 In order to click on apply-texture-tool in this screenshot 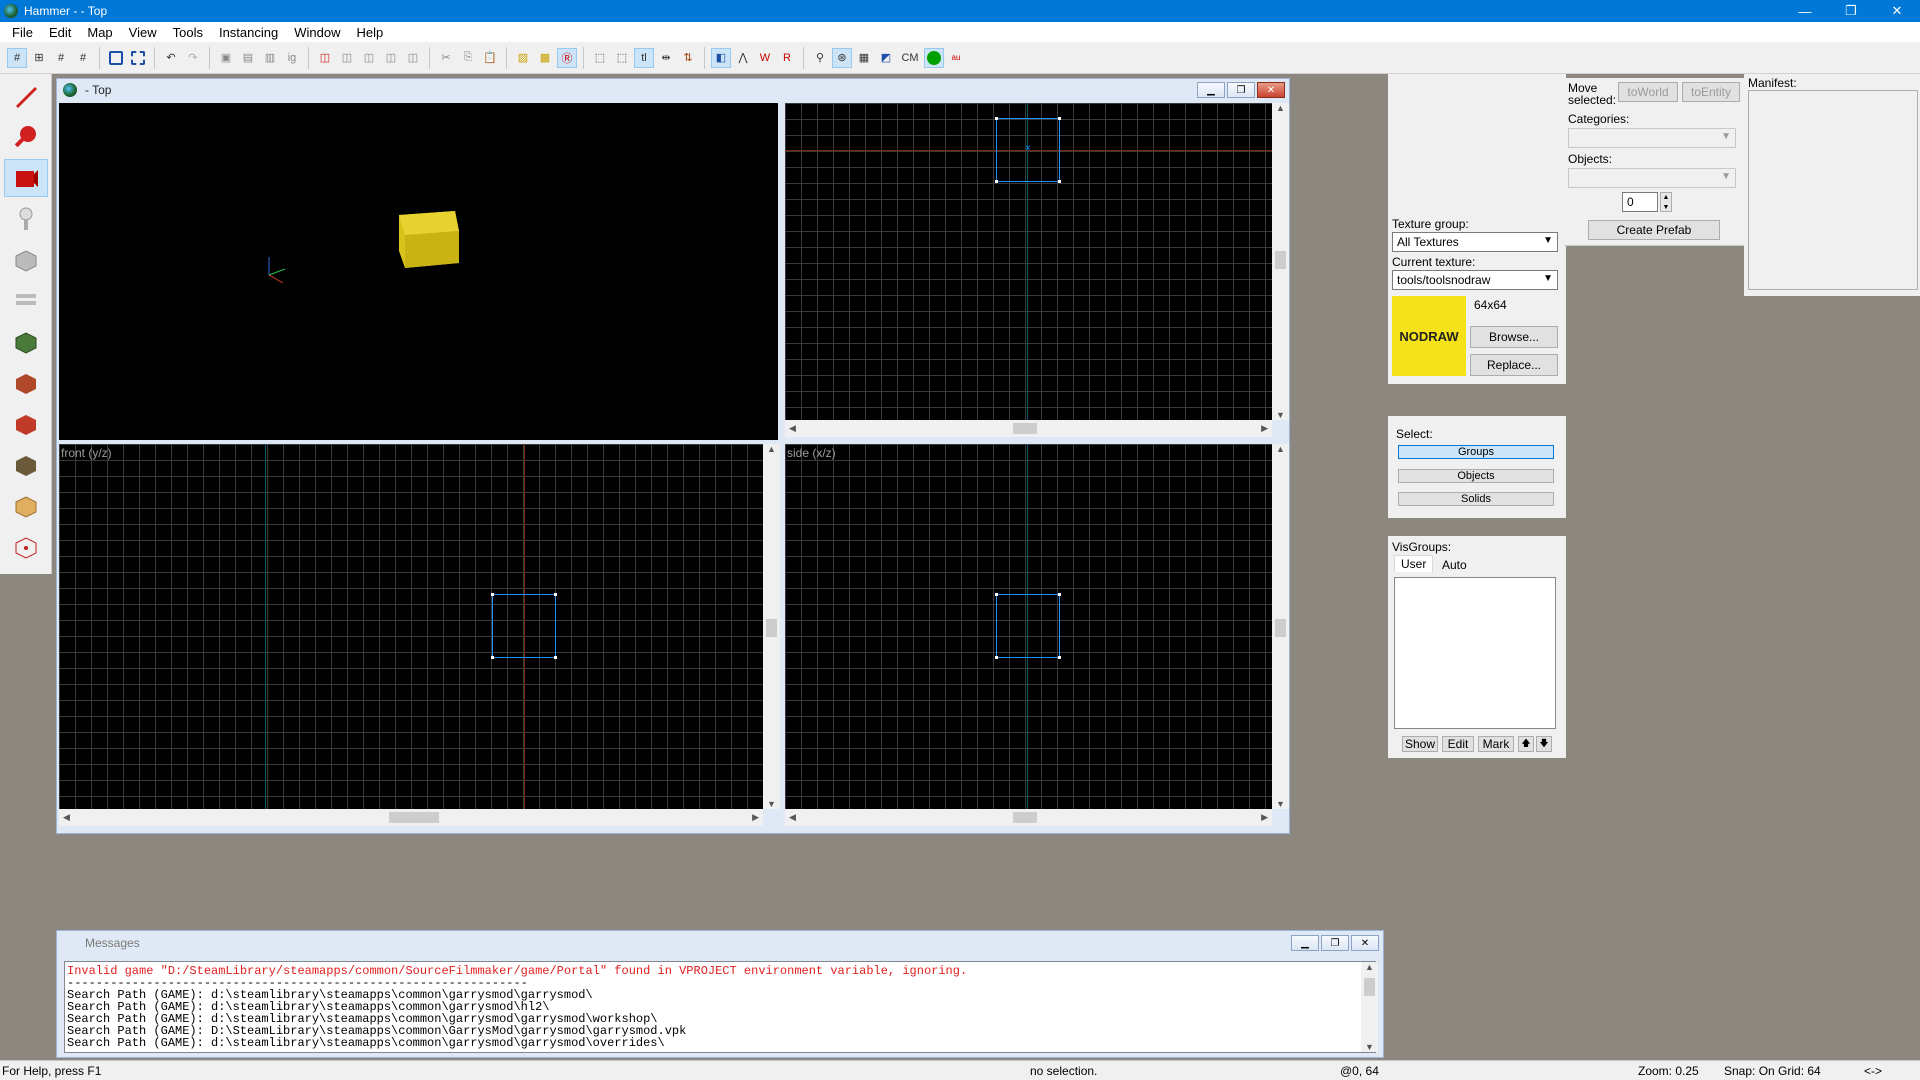, I will do `click(26, 342)`.